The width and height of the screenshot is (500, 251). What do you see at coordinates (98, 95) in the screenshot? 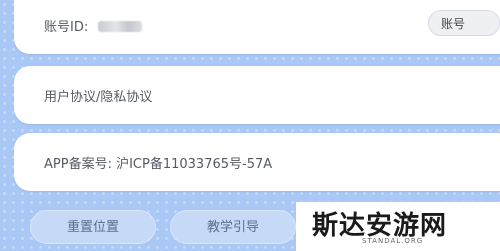
I see `agreement-link: 用户协议/隐私协议` at bounding box center [98, 95].